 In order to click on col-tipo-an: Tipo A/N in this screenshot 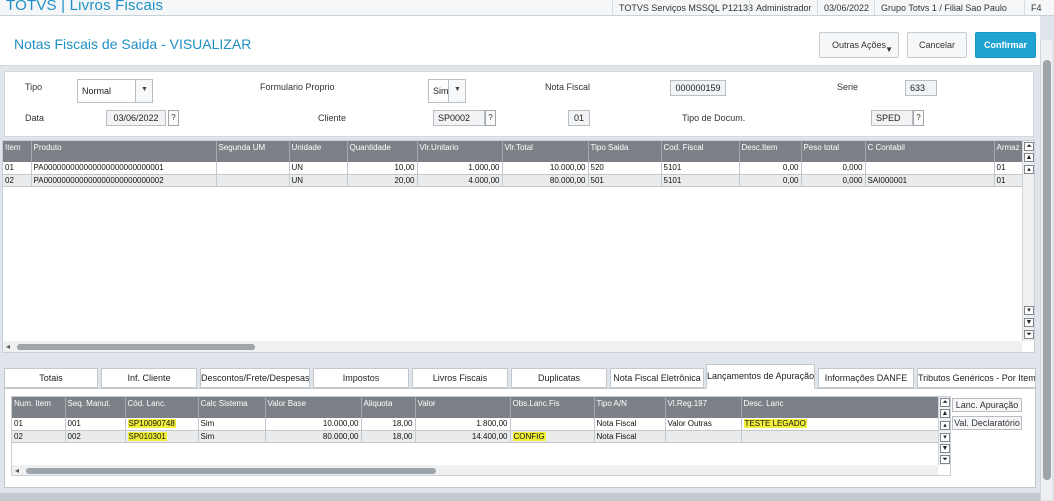, I will do `click(630, 407)`.